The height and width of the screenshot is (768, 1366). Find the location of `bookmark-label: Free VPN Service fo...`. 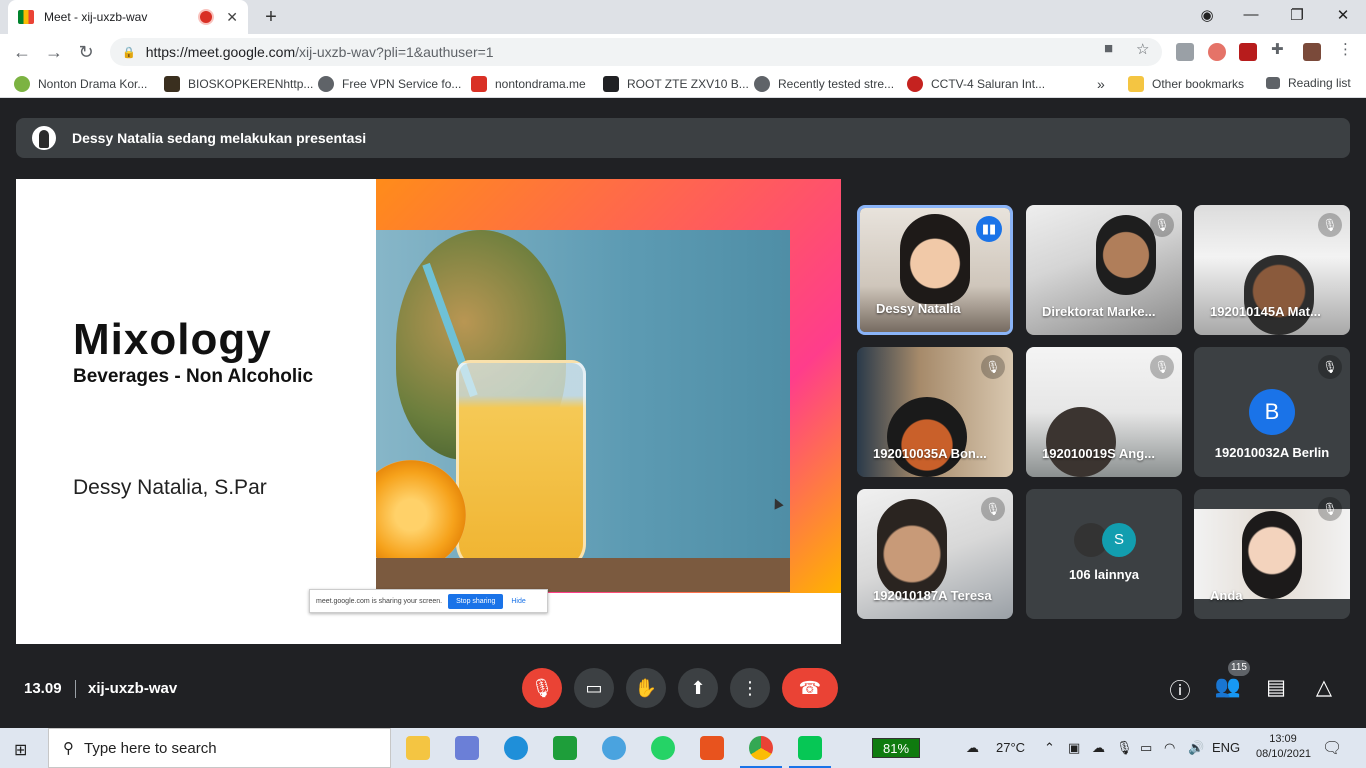

bookmark-label: Free VPN Service fo... is located at coordinates (402, 84).